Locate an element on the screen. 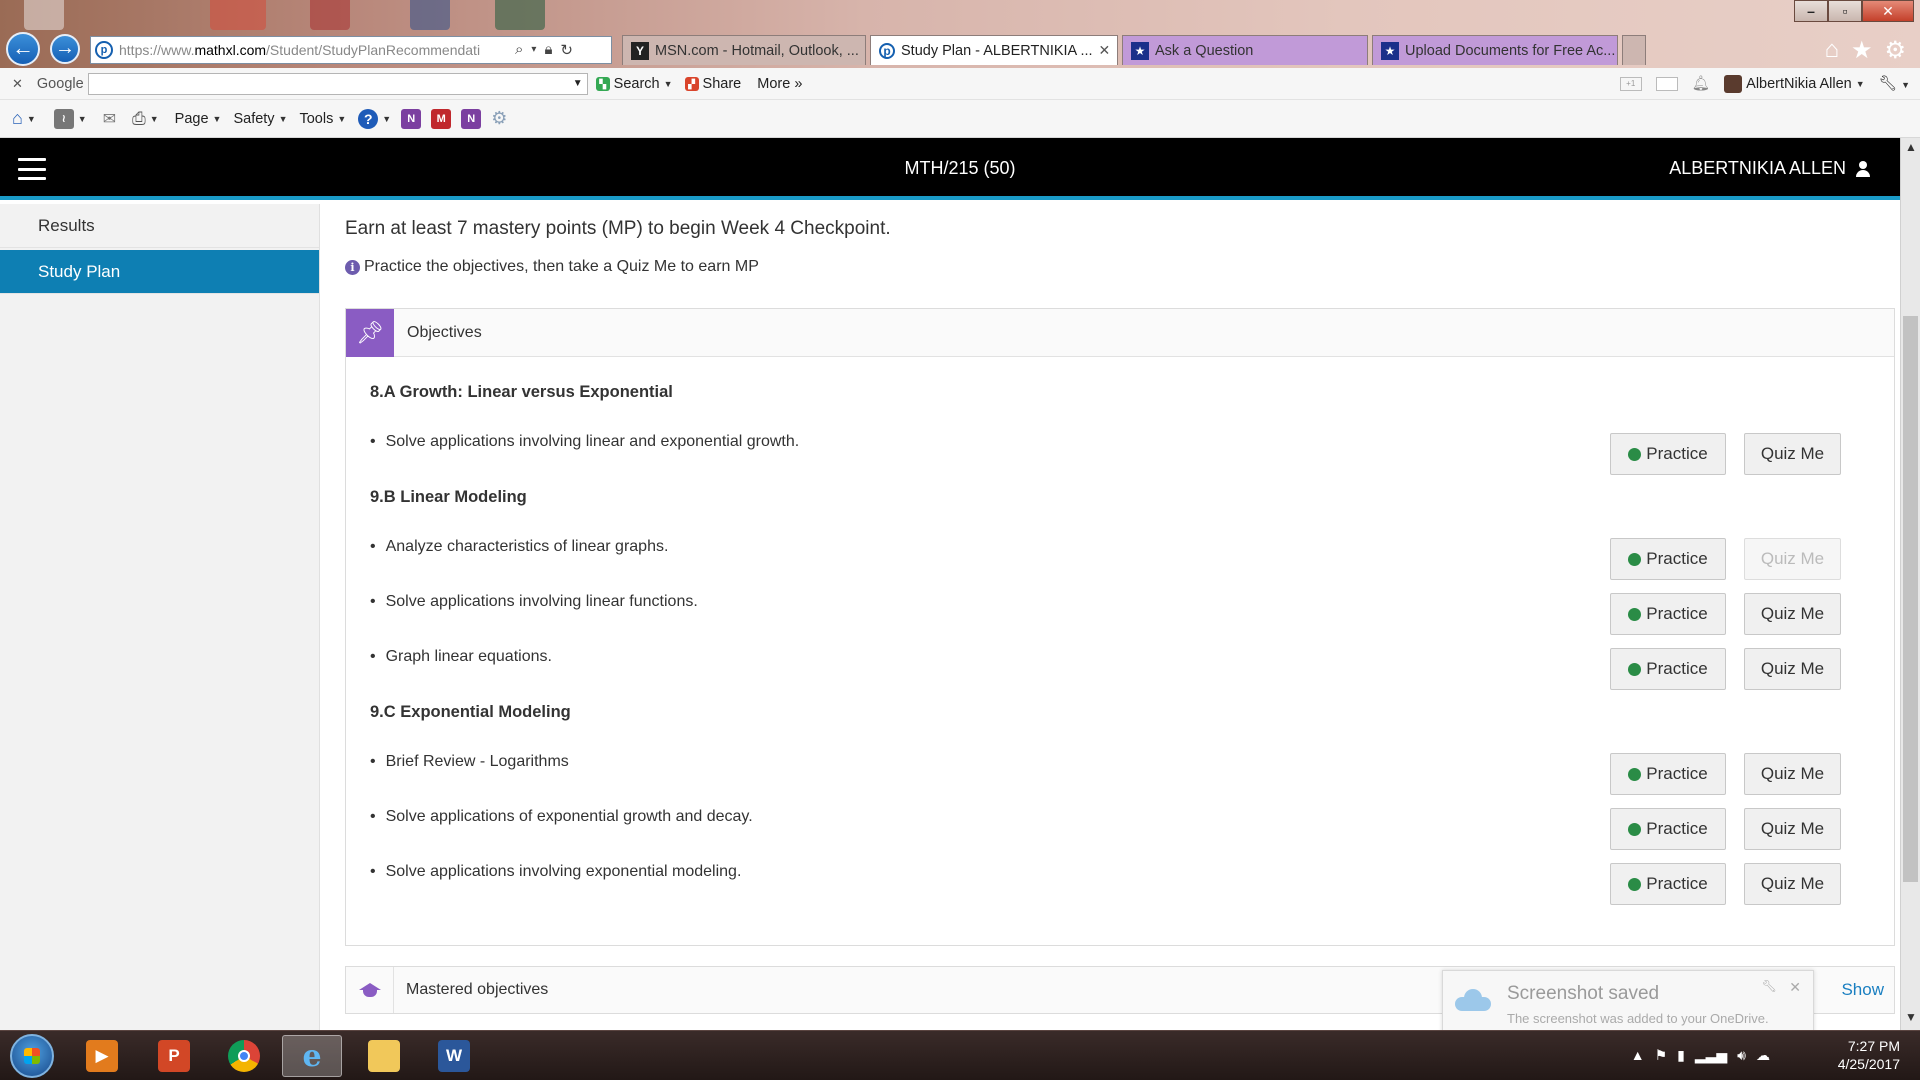  toolbar-box-icon is located at coordinates (1666, 83).